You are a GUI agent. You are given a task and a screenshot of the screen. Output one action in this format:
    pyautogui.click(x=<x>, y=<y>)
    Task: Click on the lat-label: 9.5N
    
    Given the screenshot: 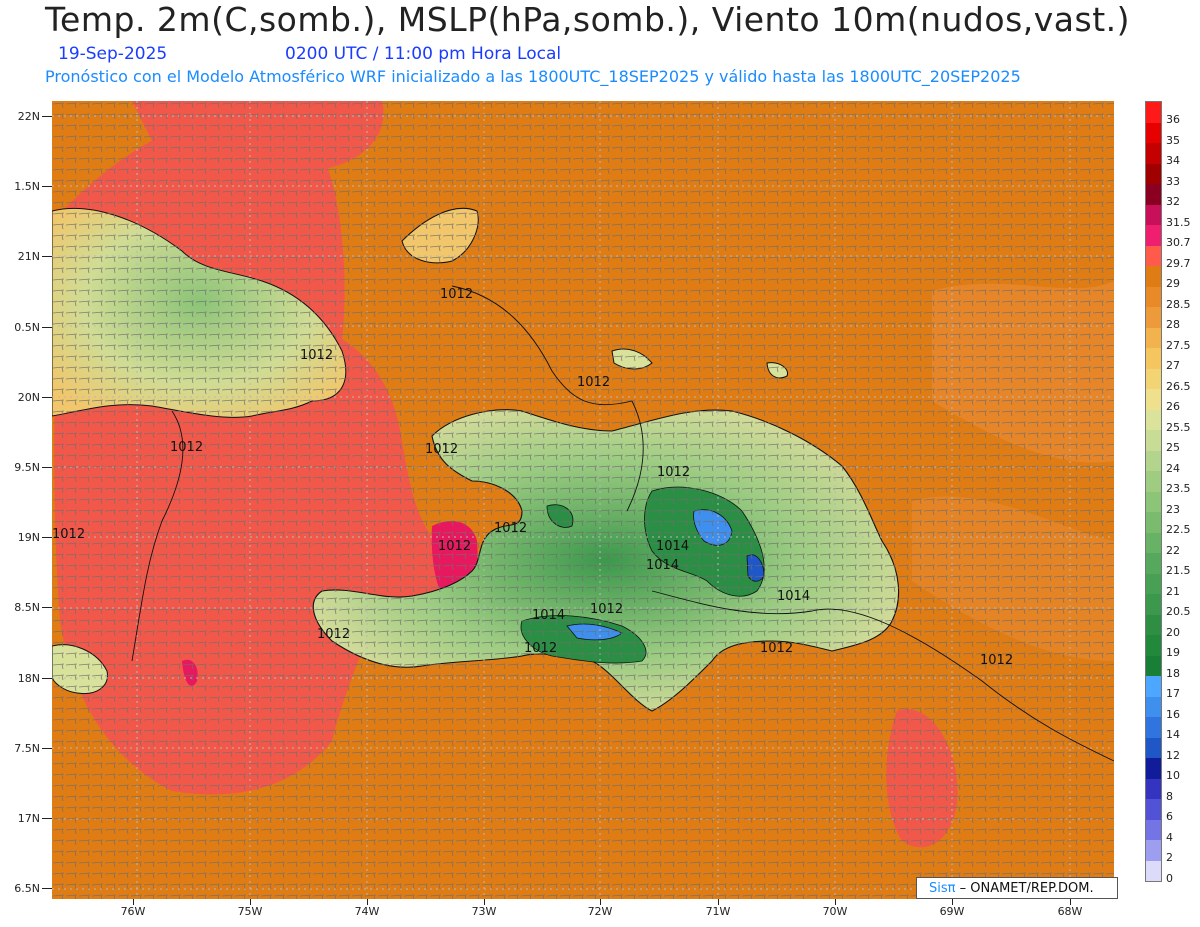 What is the action you would take?
    pyautogui.click(x=27, y=467)
    